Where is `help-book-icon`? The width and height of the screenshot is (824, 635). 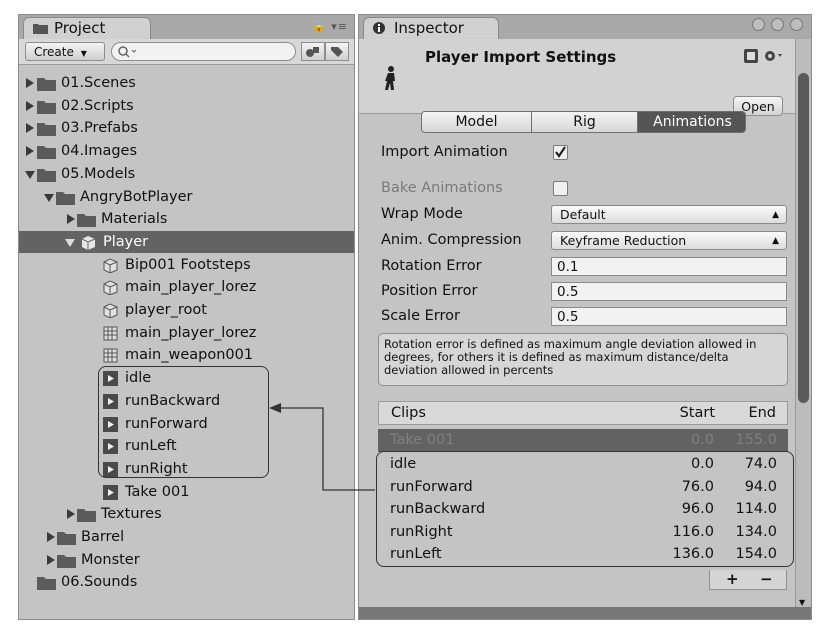
help-book-icon is located at coordinates (751, 56).